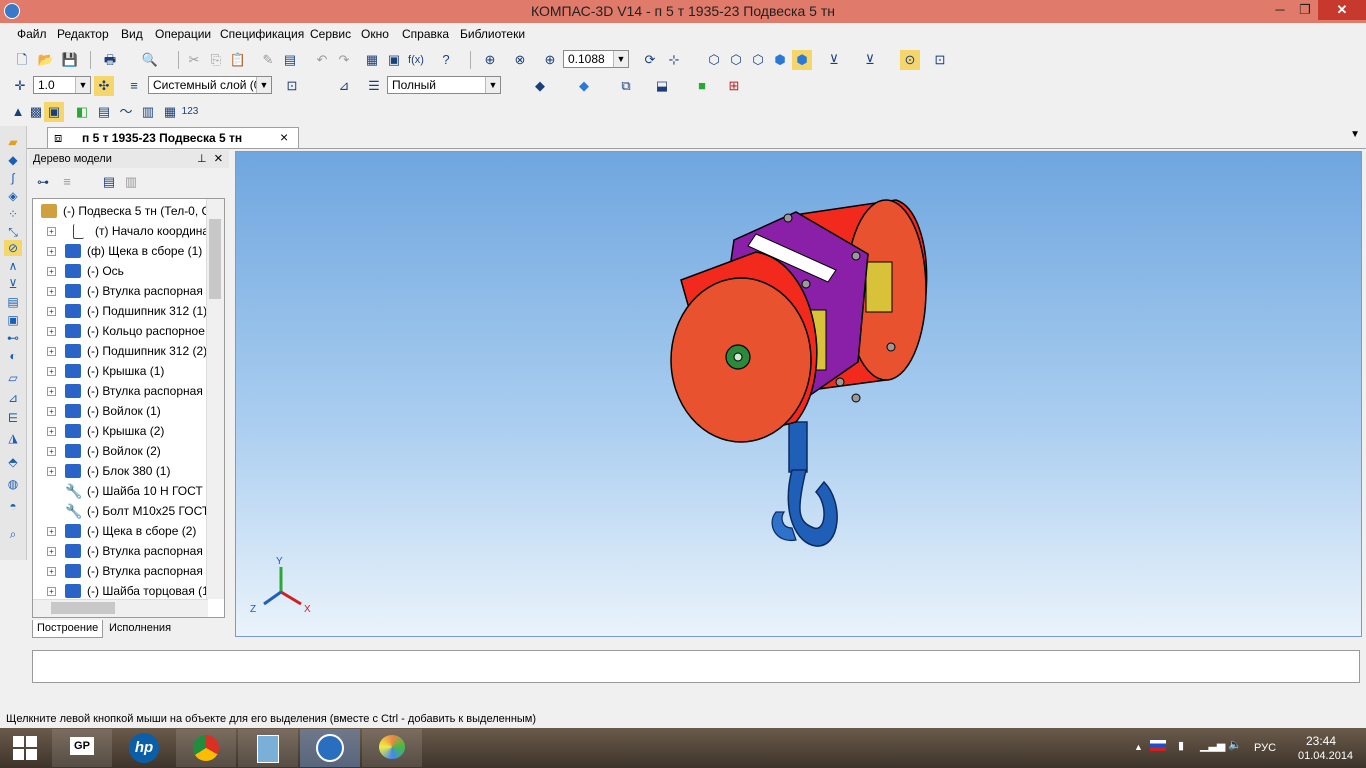 The image size is (1366, 768). Describe the element at coordinates (67, 182) in the screenshot. I see `tree-order-icon: ≡` at that location.